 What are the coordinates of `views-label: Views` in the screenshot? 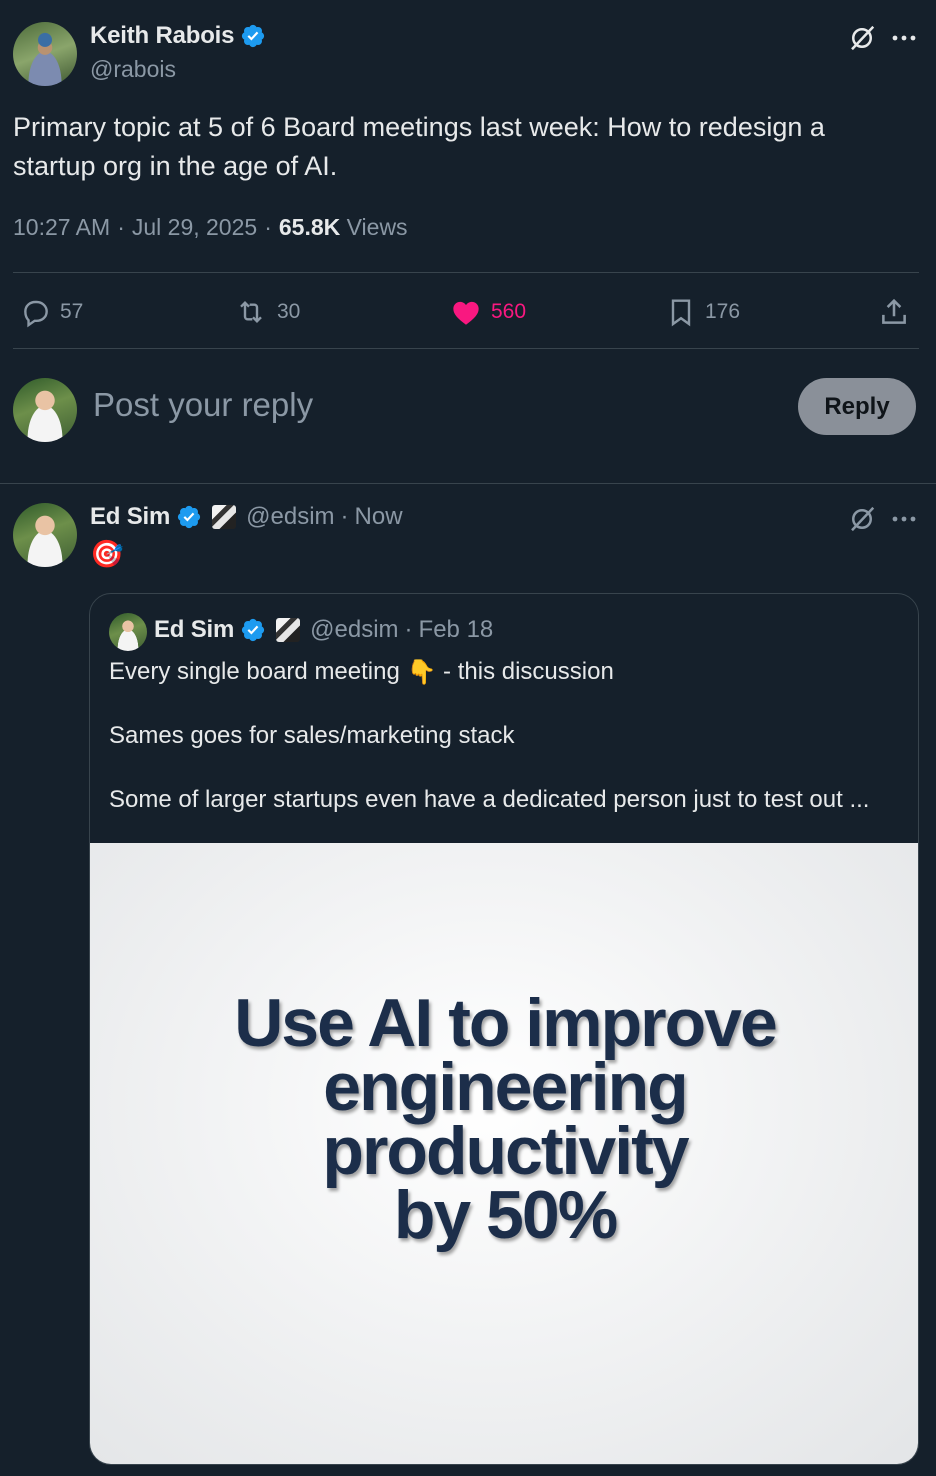 It's located at (377, 227).